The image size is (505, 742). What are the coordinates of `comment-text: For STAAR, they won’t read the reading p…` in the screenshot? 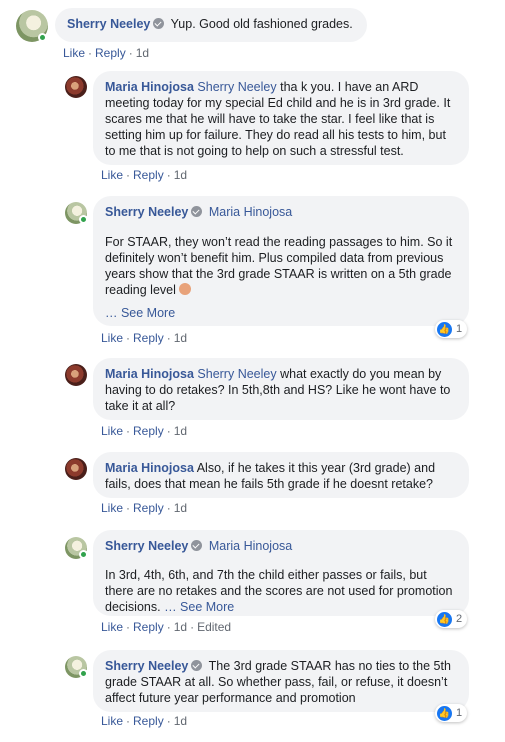 It's located at (279, 266).